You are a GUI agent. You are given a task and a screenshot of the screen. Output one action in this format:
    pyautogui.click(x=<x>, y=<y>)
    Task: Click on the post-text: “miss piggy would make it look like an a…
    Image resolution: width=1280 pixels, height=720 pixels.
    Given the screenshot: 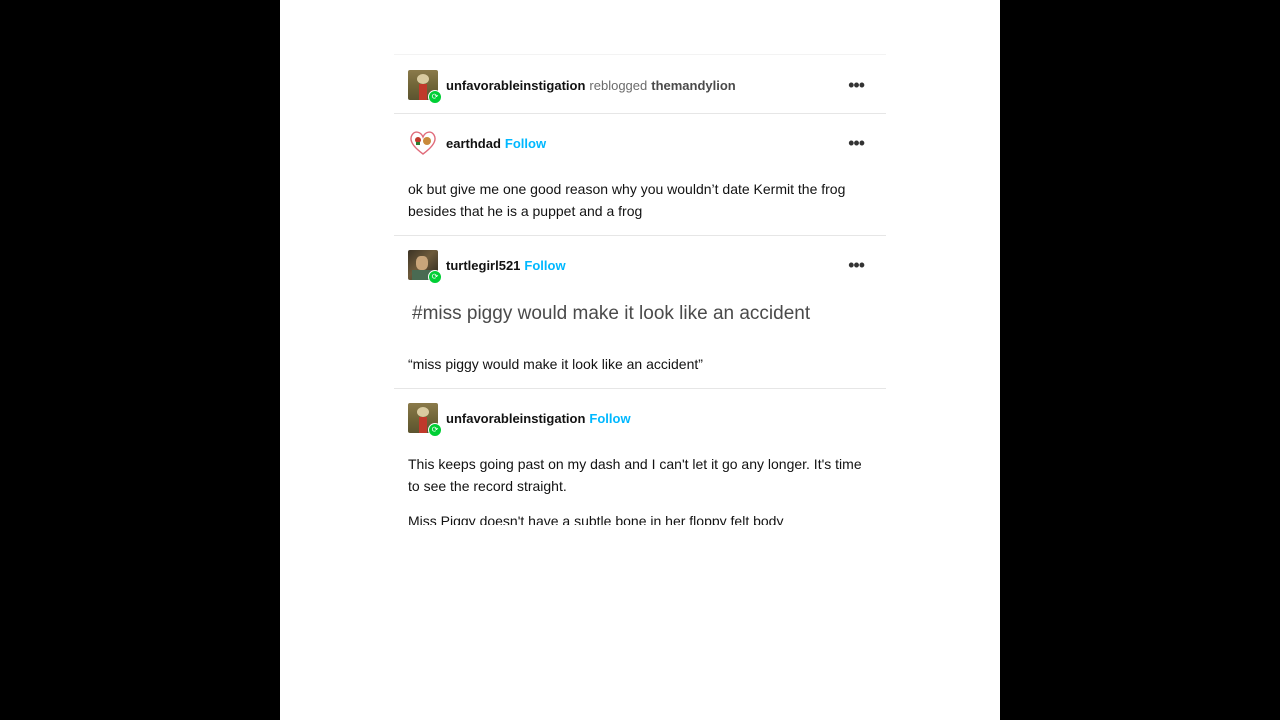 What is the action you would take?
    pyautogui.click(x=555, y=364)
    